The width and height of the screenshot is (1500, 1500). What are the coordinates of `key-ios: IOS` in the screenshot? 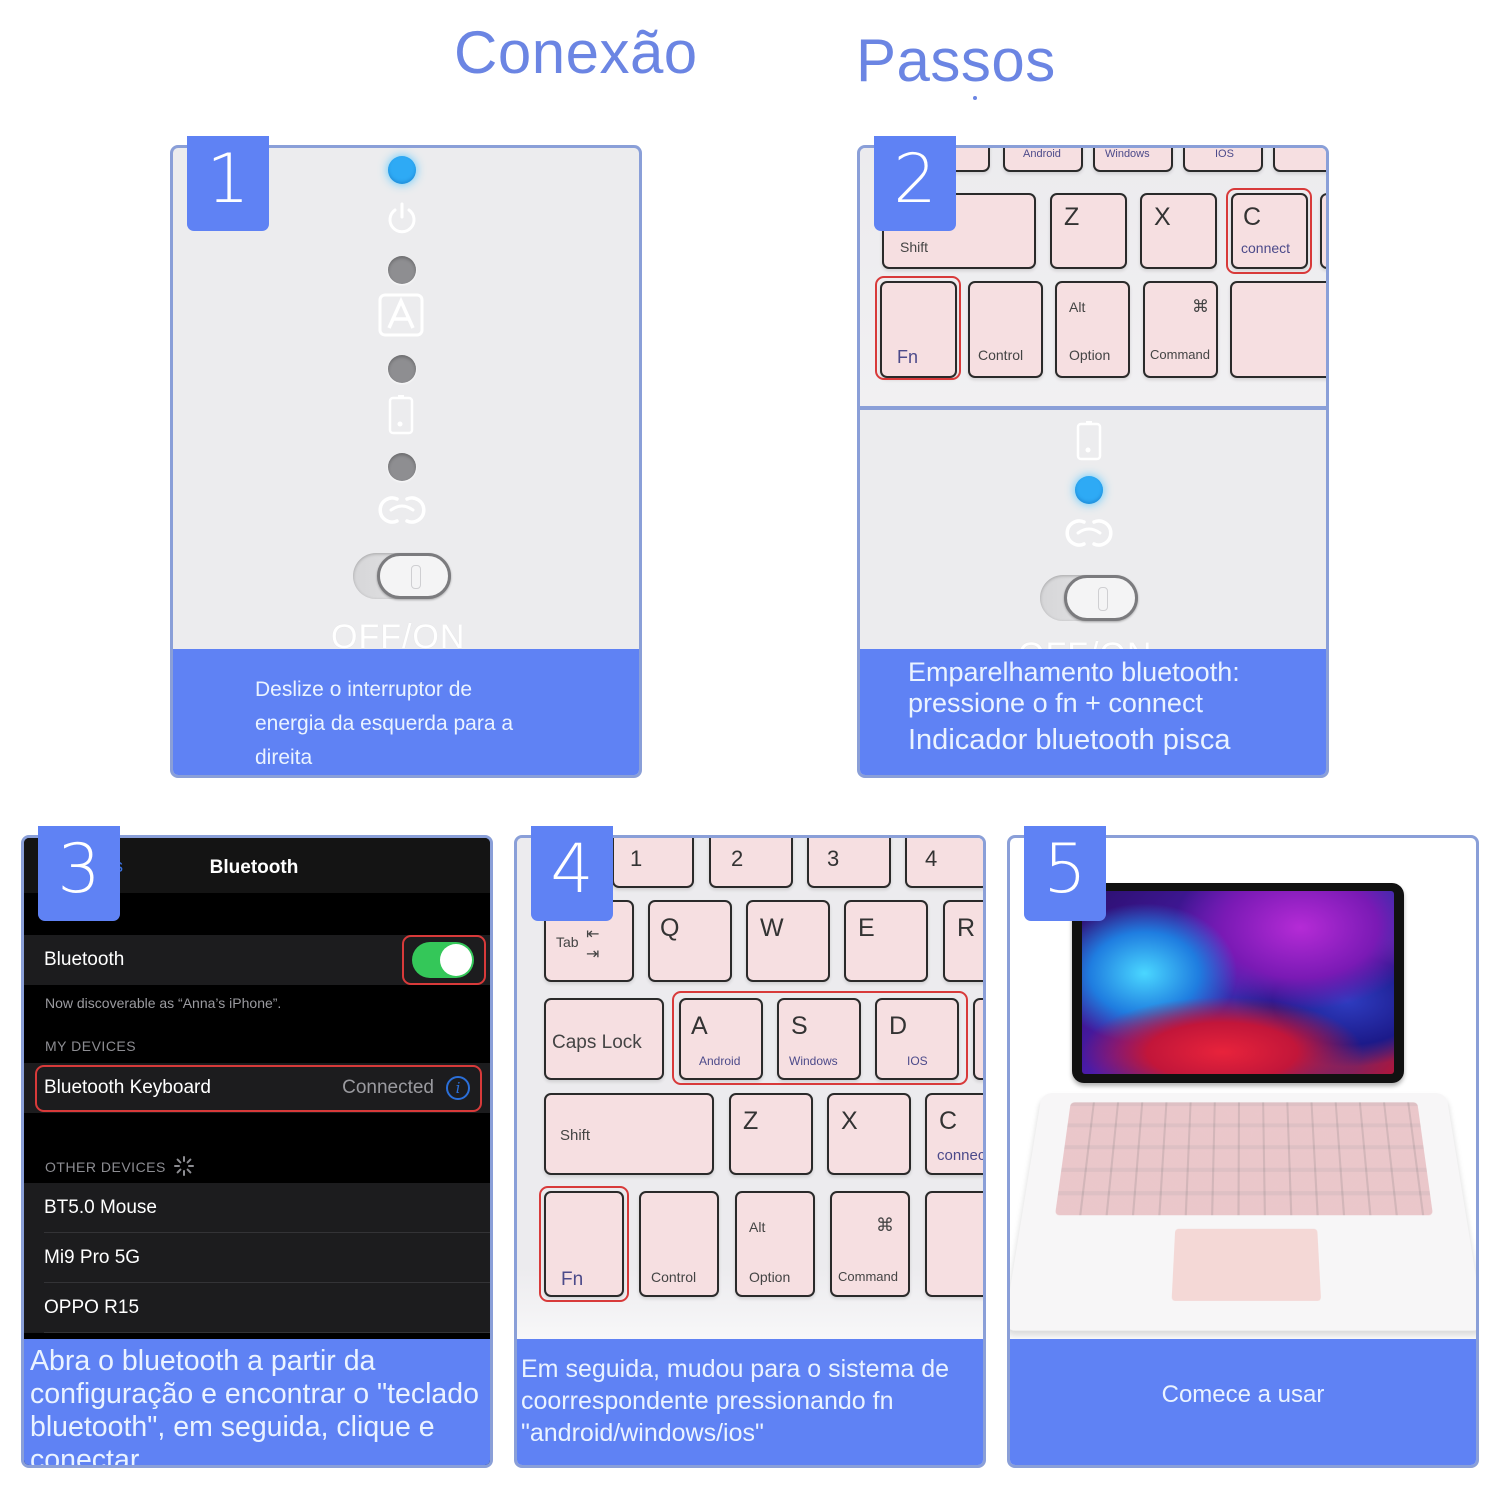 It's located at (1223, 160).